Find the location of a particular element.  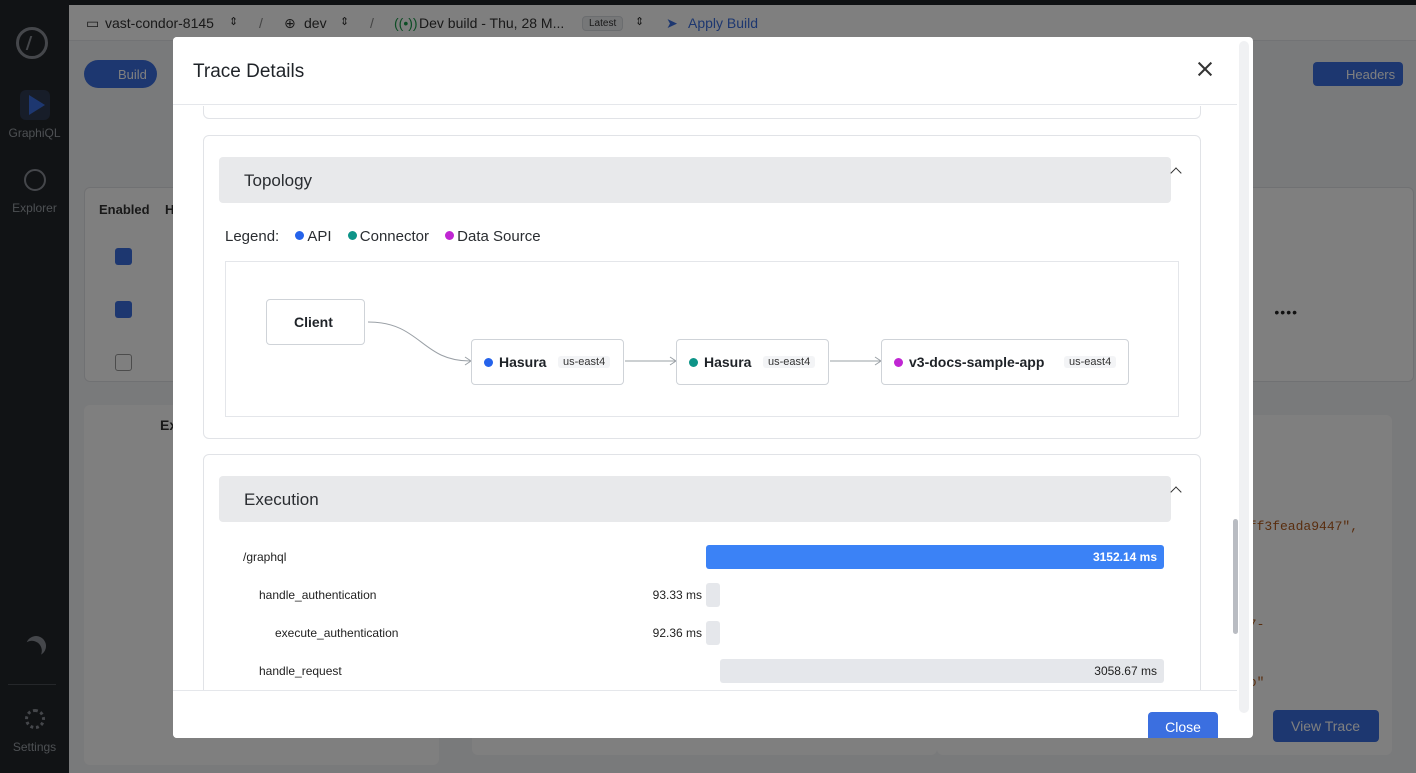

topology-node-hasura-connector: Hasura us-east4 is located at coordinates (752, 362).